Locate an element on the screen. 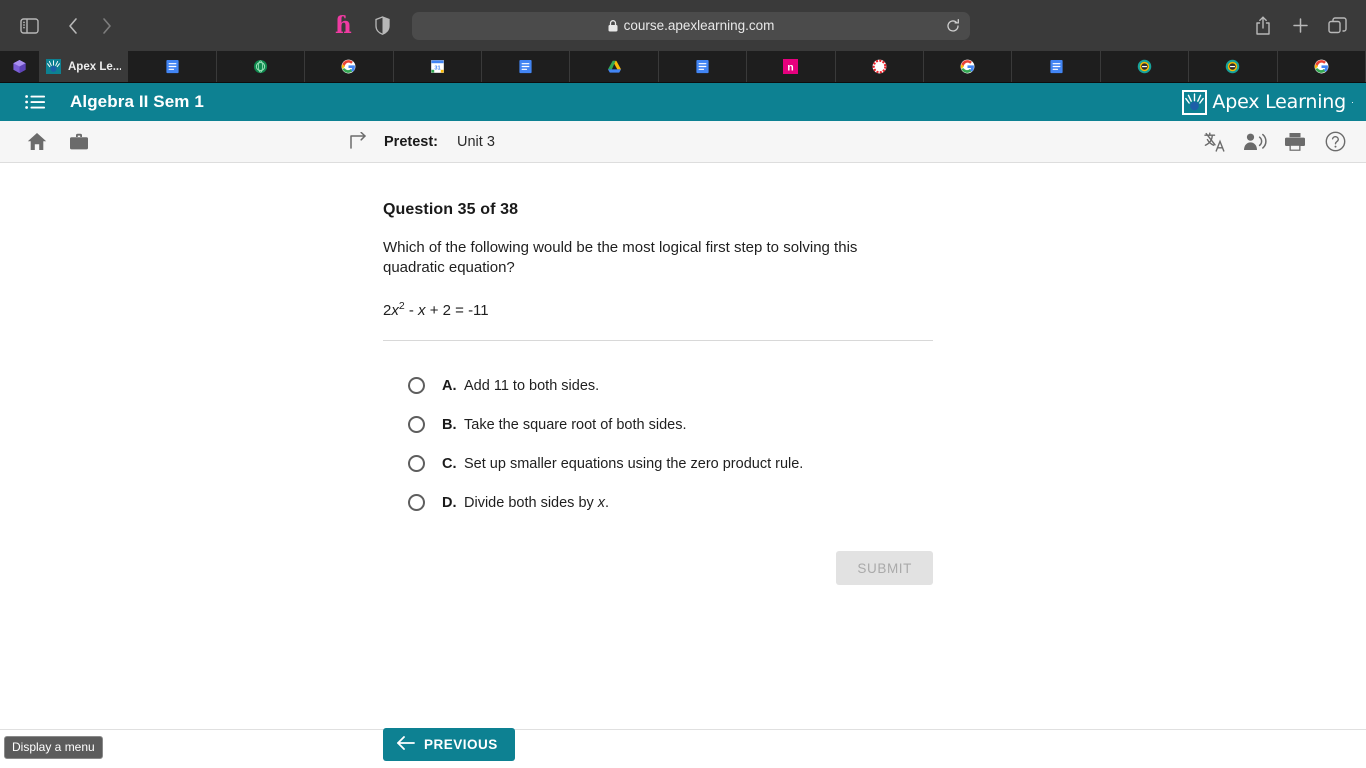  hamburger-menu-icon is located at coordinates (35, 102).